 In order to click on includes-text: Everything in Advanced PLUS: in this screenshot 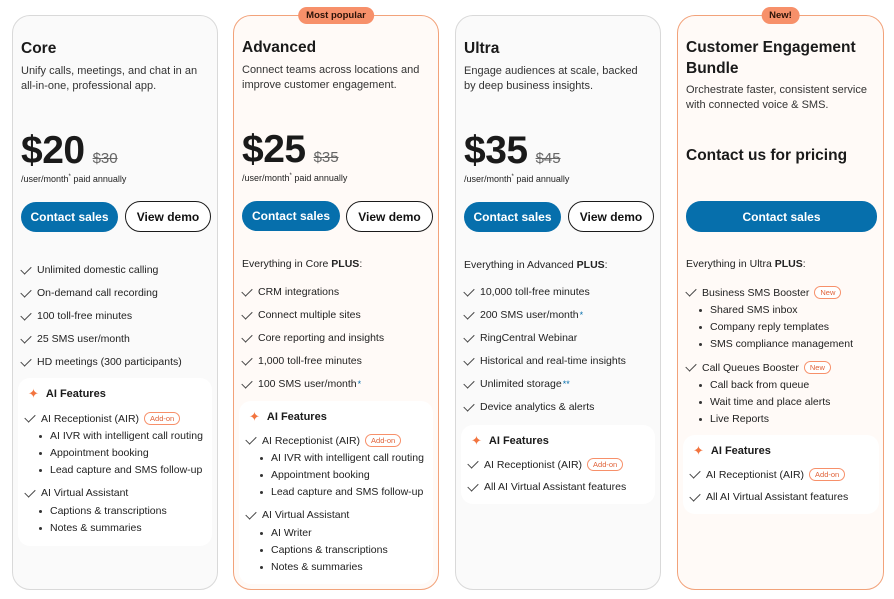, I will do `click(536, 265)`.